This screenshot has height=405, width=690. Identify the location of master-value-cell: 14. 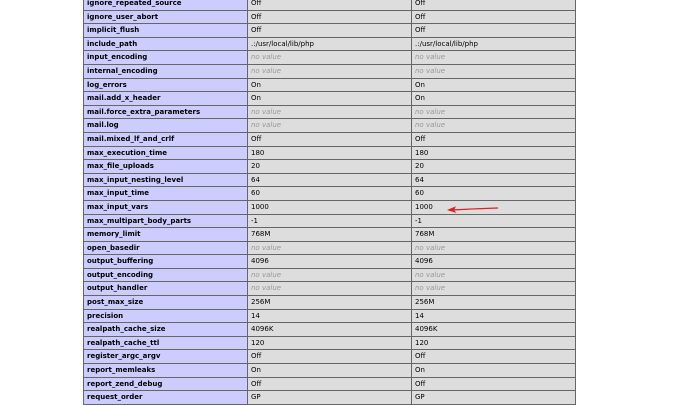
(493, 316).